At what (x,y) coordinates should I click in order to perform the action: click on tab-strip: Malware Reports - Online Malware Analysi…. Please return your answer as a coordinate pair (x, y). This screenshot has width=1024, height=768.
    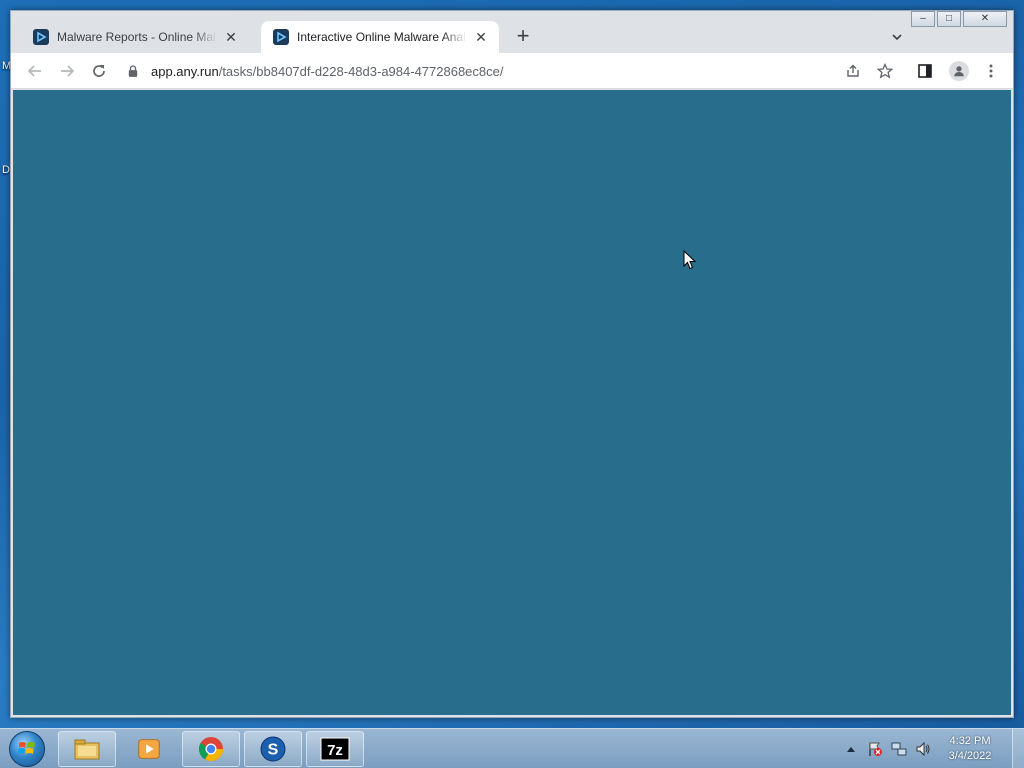
    Looking at the image, I should click on (512, 32).